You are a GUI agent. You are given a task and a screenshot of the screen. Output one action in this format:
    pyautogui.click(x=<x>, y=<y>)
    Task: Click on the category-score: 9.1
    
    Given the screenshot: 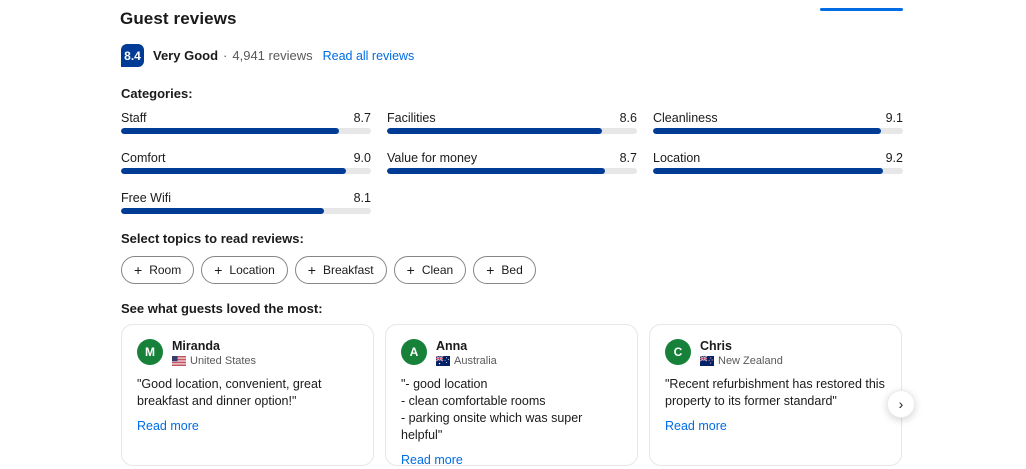 What is the action you would take?
    pyautogui.click(x=894, y=118)
    